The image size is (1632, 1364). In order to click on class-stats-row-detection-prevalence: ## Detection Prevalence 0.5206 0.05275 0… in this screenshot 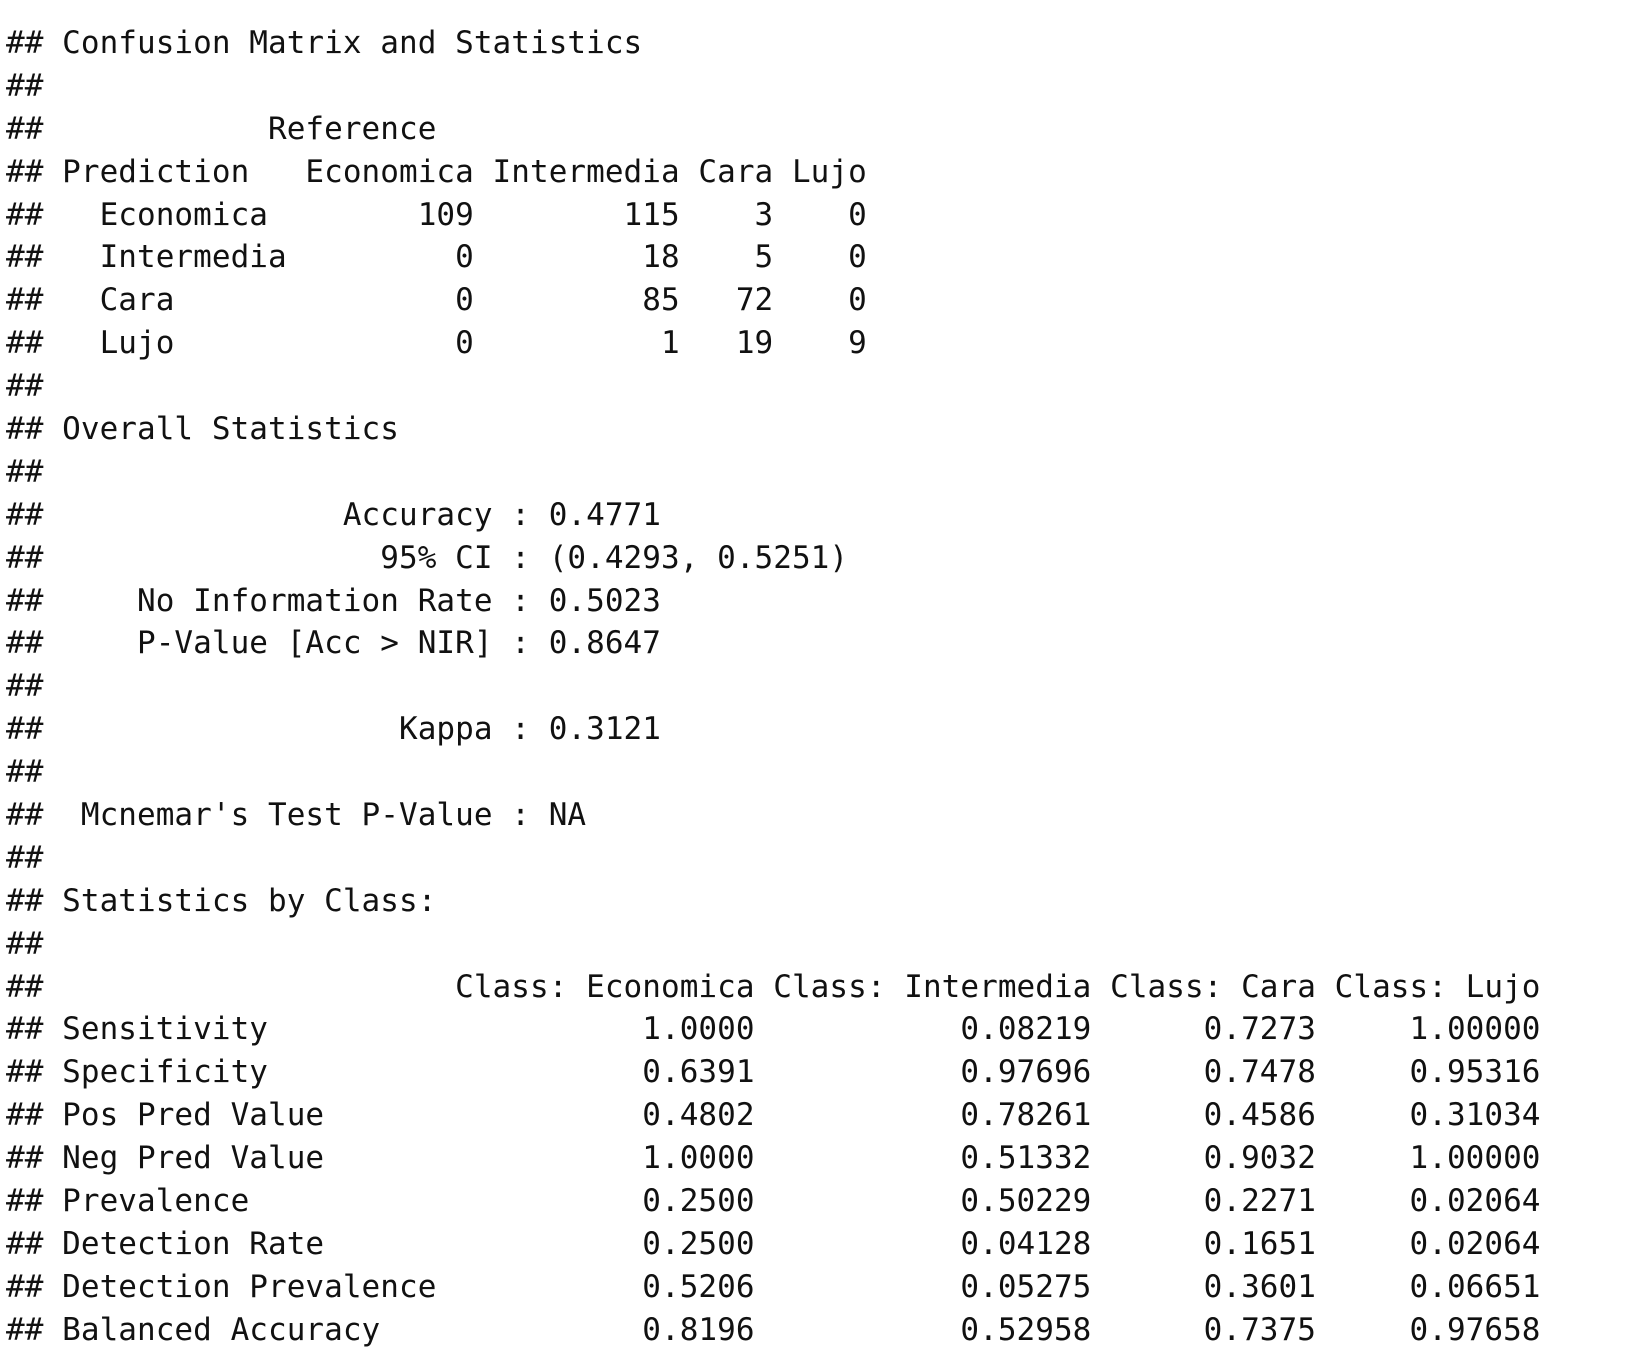, I will do `click(773, 1286)`.